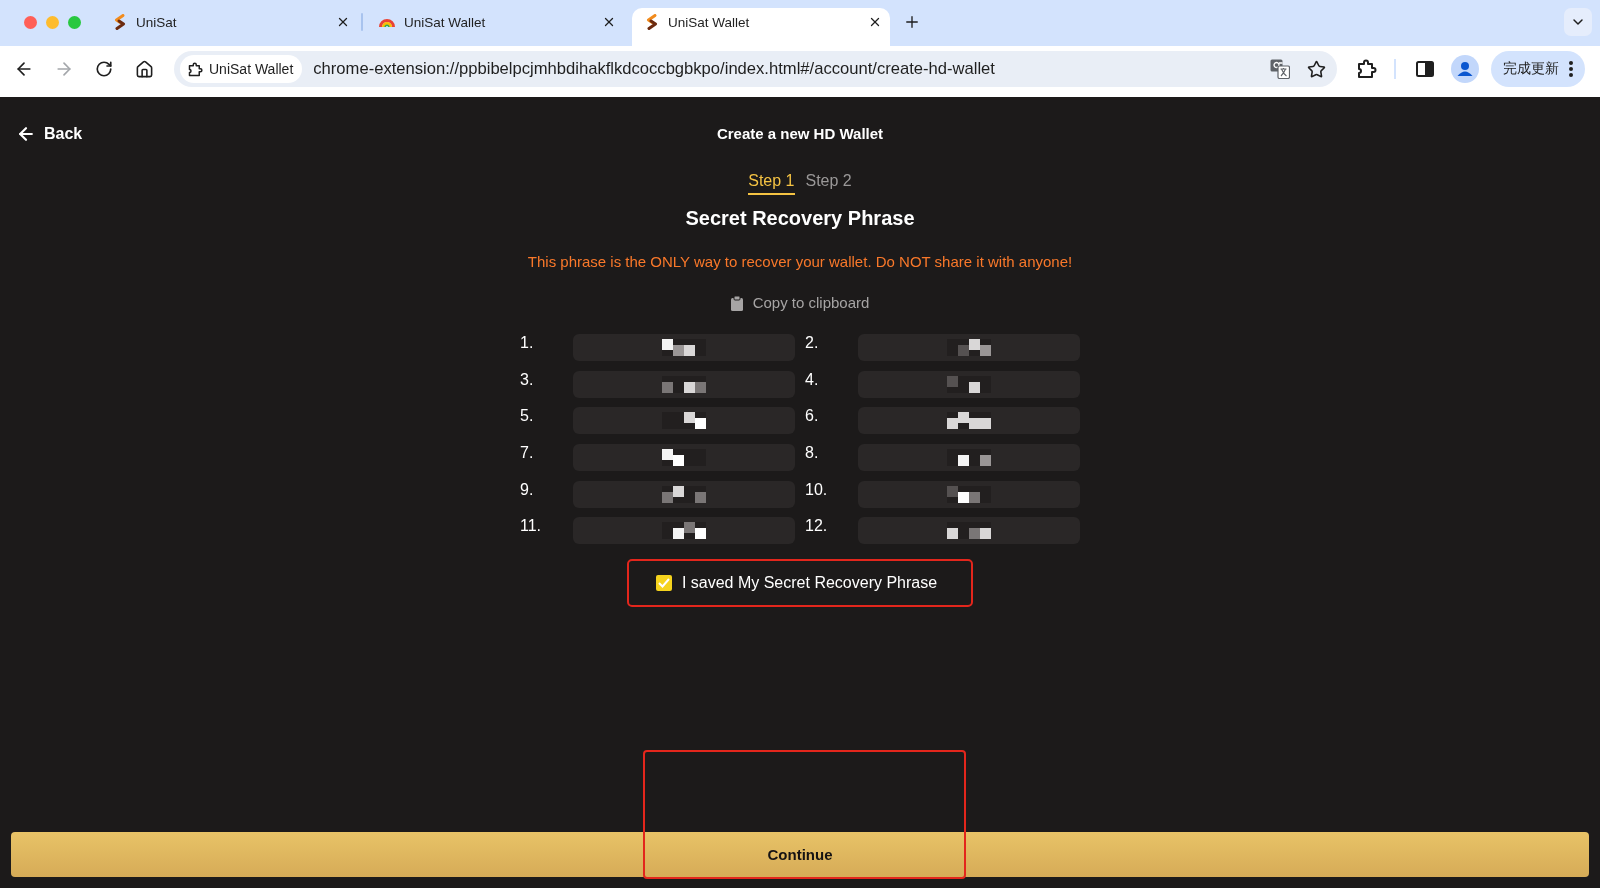  Describe the element at coordinates (654, 69) in the screenshot. I see `url-text: chrome-extension://ppbibelpcjmhbdihakflkdcoccbgbkpo/index.html#/account/create-hd-wallet` at that location.